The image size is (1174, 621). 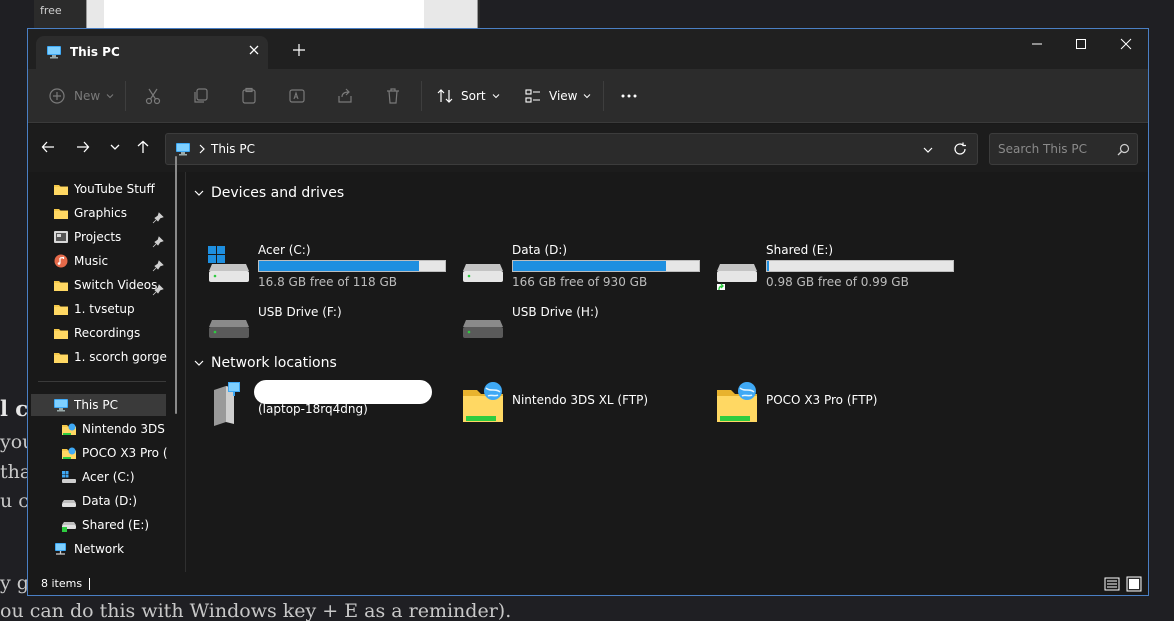 What do you see at coordinates (269, 193) in the screenshot?
I see `group-header-devices: Devices and drives` at bounding box center [269, 193].